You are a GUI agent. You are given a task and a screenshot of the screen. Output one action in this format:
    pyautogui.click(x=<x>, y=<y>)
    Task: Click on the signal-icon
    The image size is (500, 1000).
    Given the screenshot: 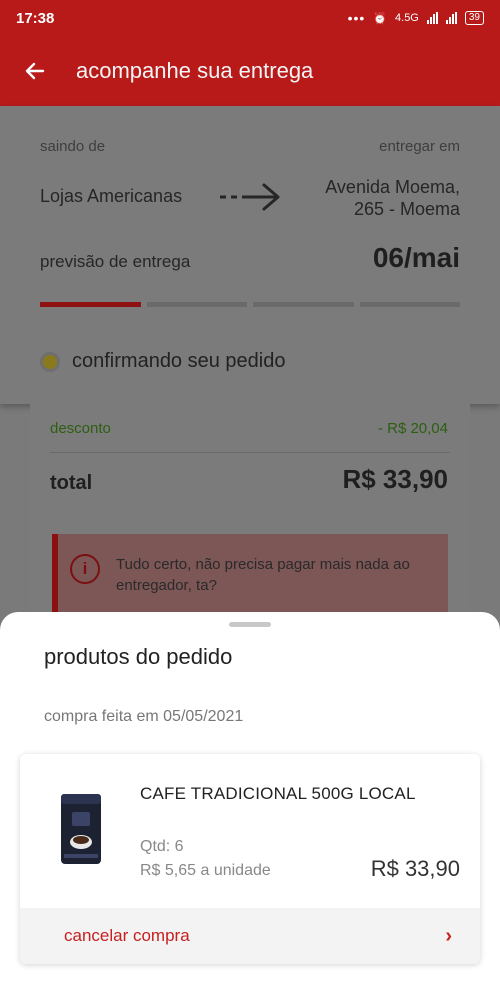 What is the action you would take?
    pyautogui.click(x=432, y=18)
    